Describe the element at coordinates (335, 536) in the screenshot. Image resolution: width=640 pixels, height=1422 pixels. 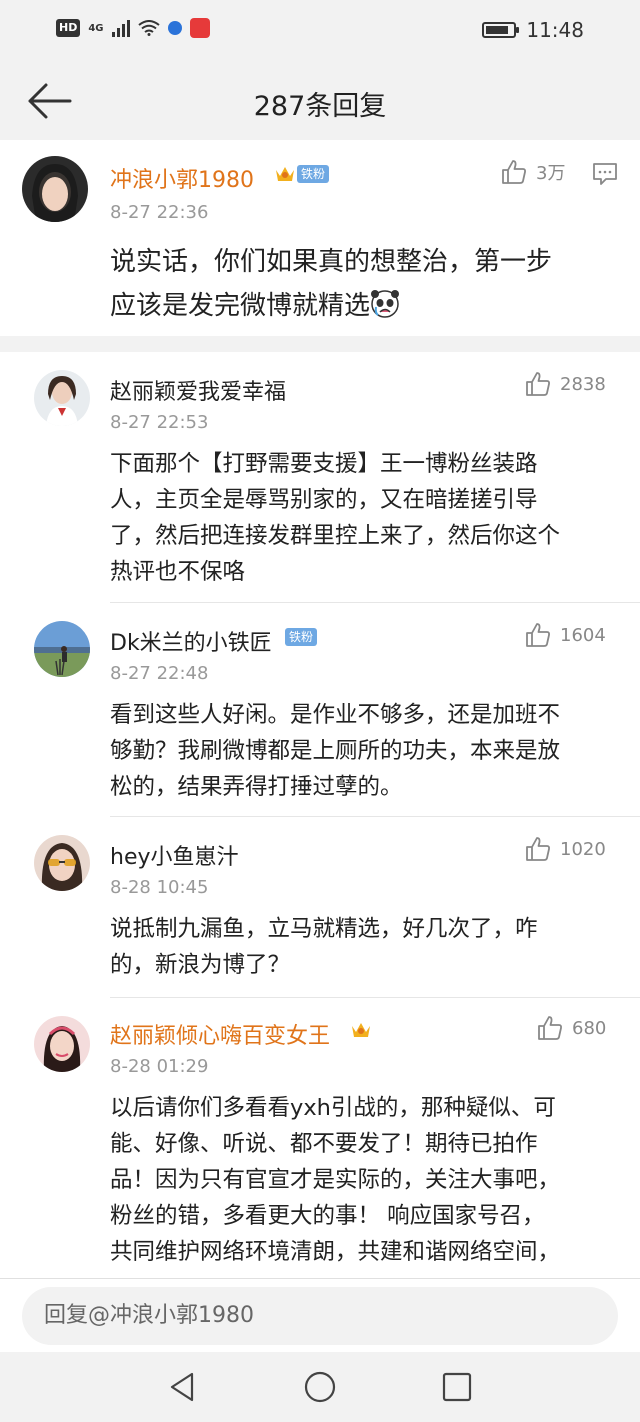
I see `comment-line: 了，然后把连接发群里控上来了，然后你这个` at that location.